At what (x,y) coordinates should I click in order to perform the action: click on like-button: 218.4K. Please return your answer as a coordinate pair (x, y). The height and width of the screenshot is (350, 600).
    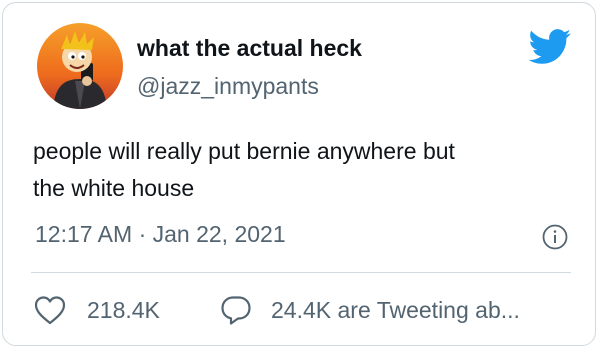
    Looking at the image, I should click on (96, 310).